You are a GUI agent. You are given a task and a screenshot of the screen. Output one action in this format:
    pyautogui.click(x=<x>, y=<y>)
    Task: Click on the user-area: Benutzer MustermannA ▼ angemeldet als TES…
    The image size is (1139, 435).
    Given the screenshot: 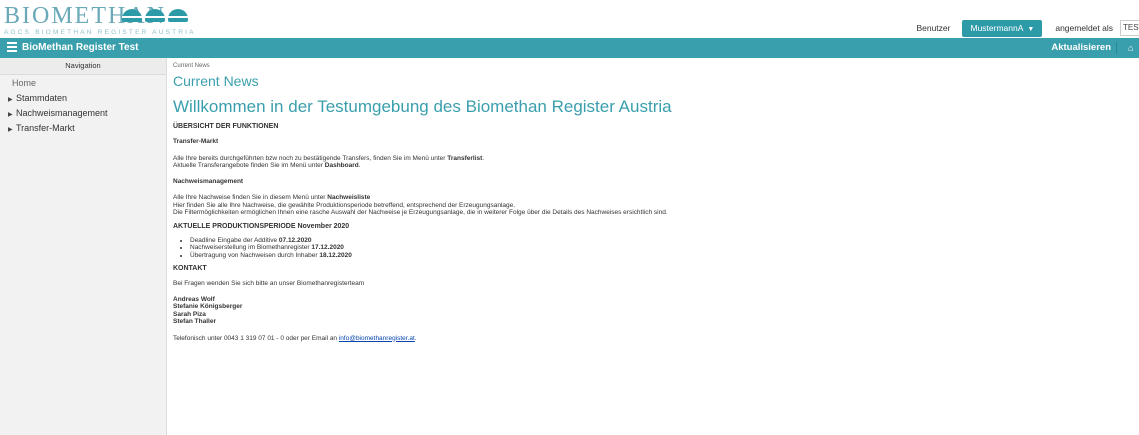 What is the action you would take?
    pyautogui.click(x=1027, y=28)
    